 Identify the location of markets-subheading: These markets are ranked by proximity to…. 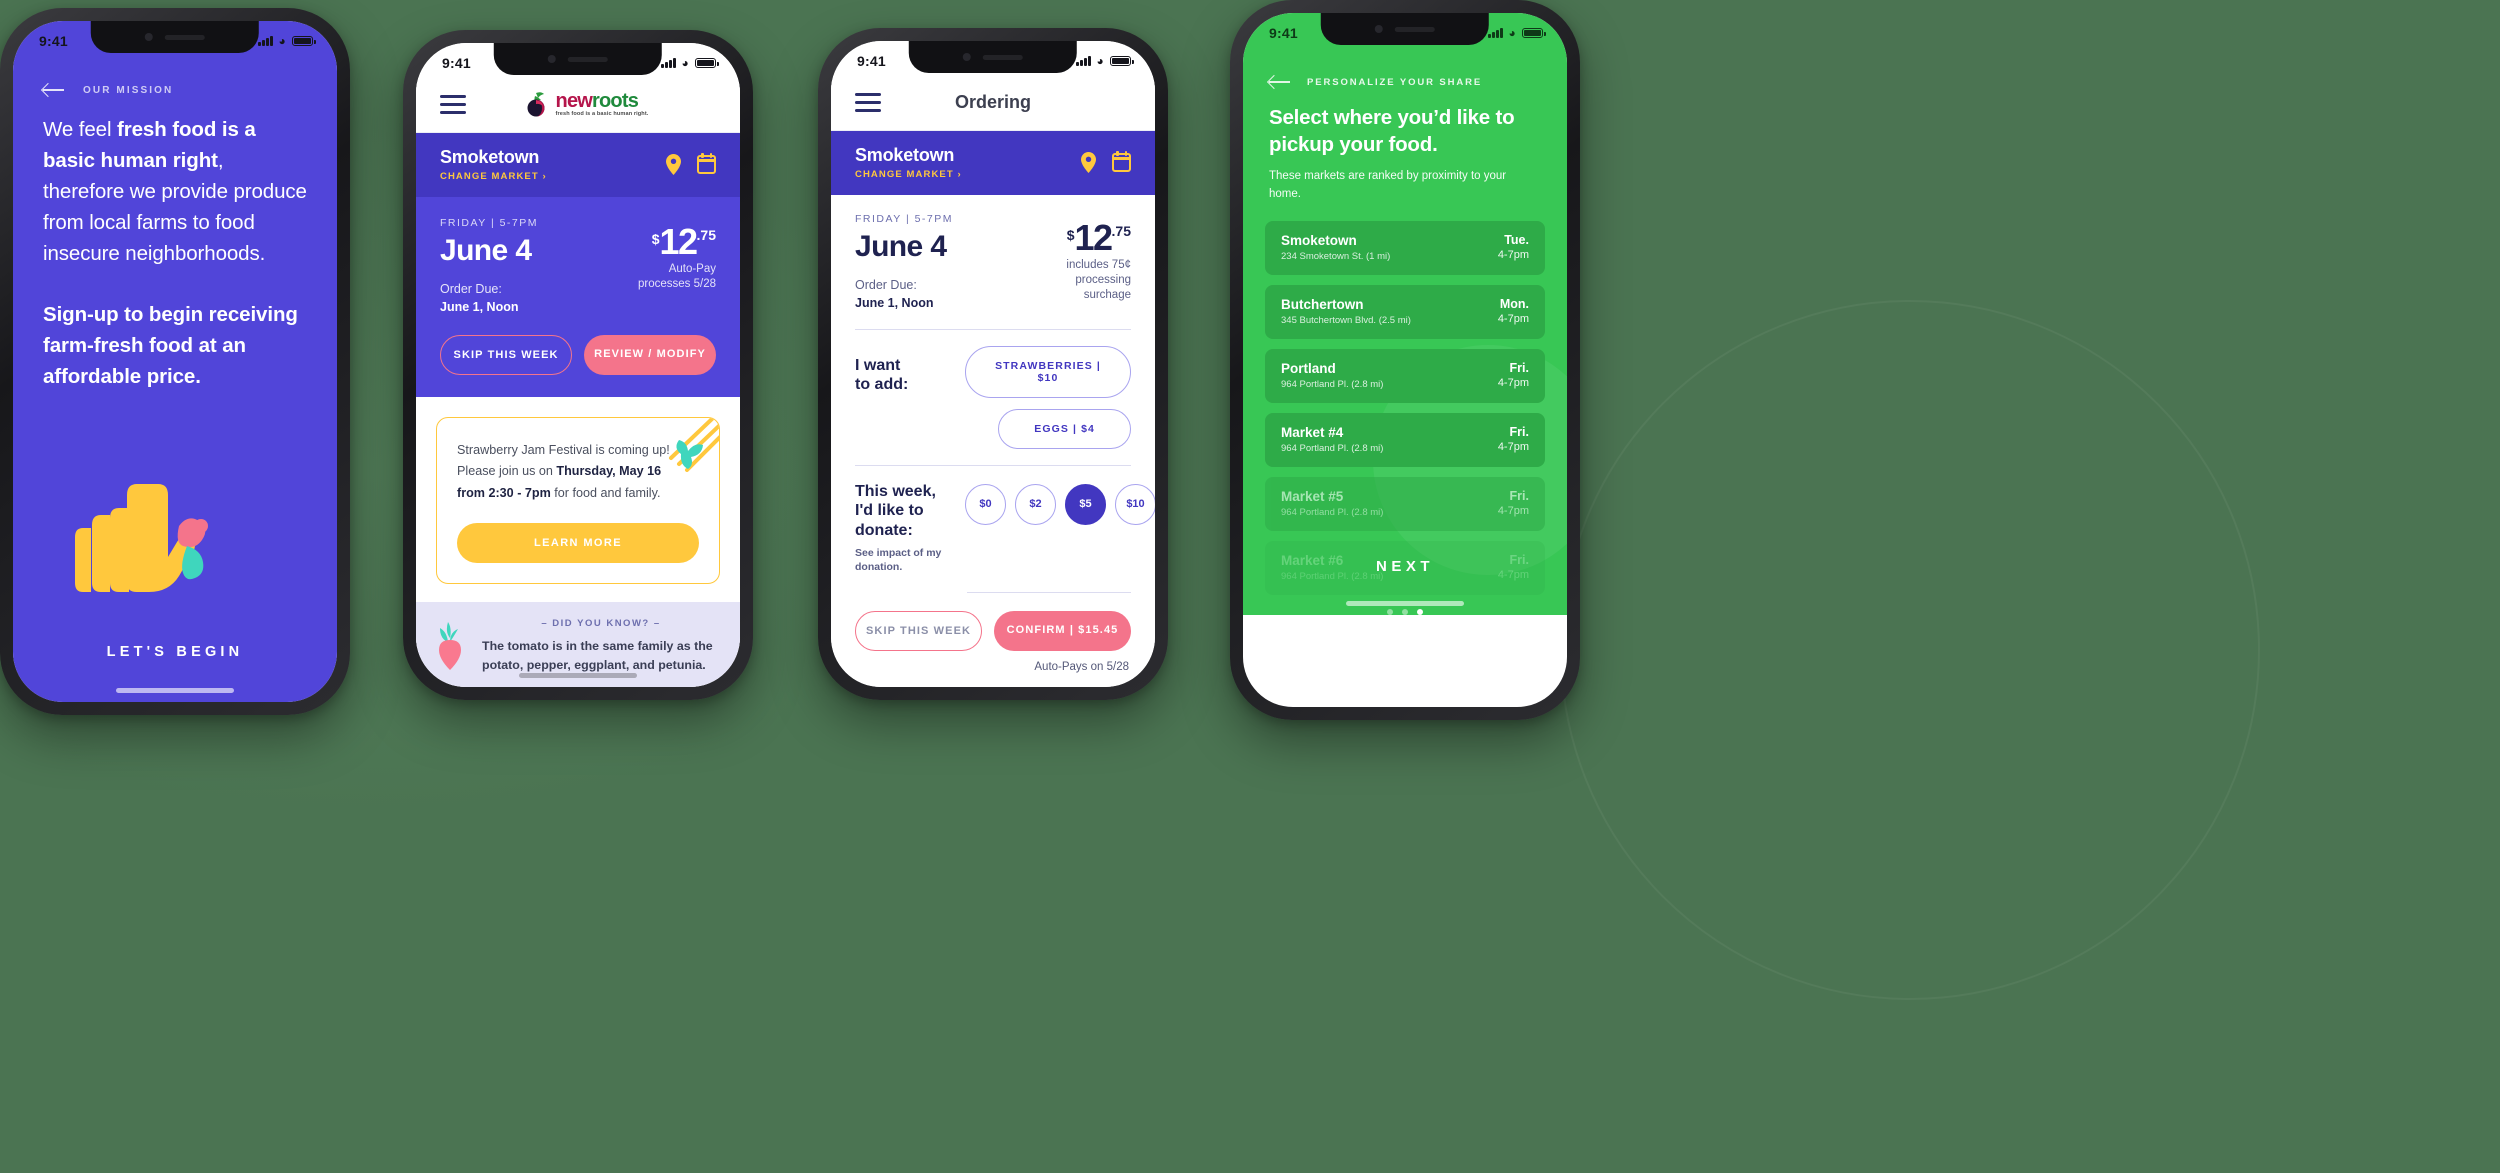
(1388, 185).